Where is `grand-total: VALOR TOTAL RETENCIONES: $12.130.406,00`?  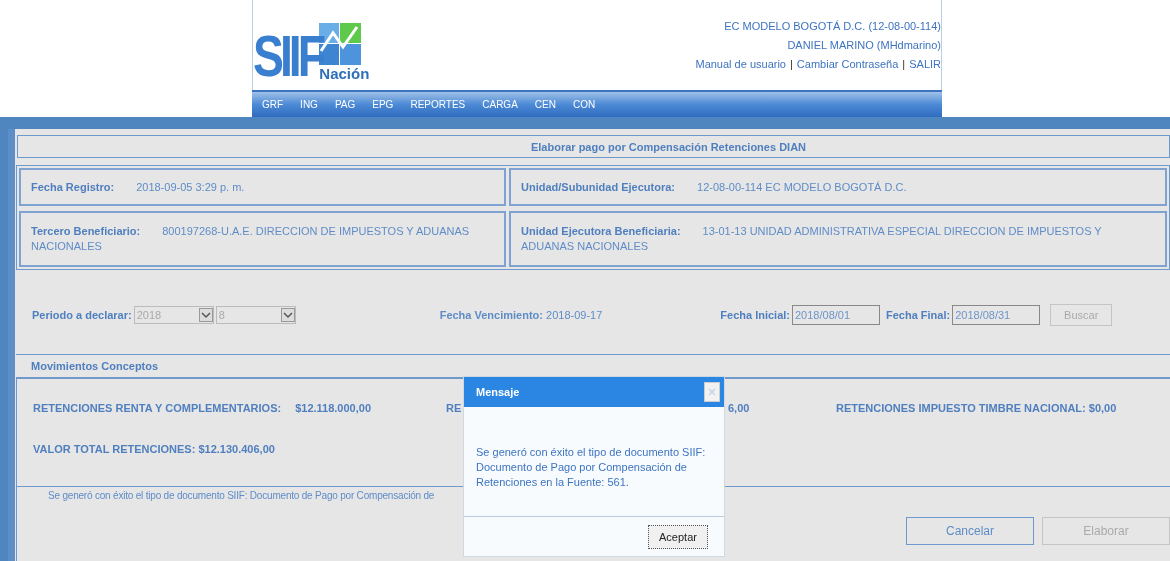 grand-total: VALOR TOTAL RETENCIONES: $12.130.406,00 is located at coordinates (154, 449).